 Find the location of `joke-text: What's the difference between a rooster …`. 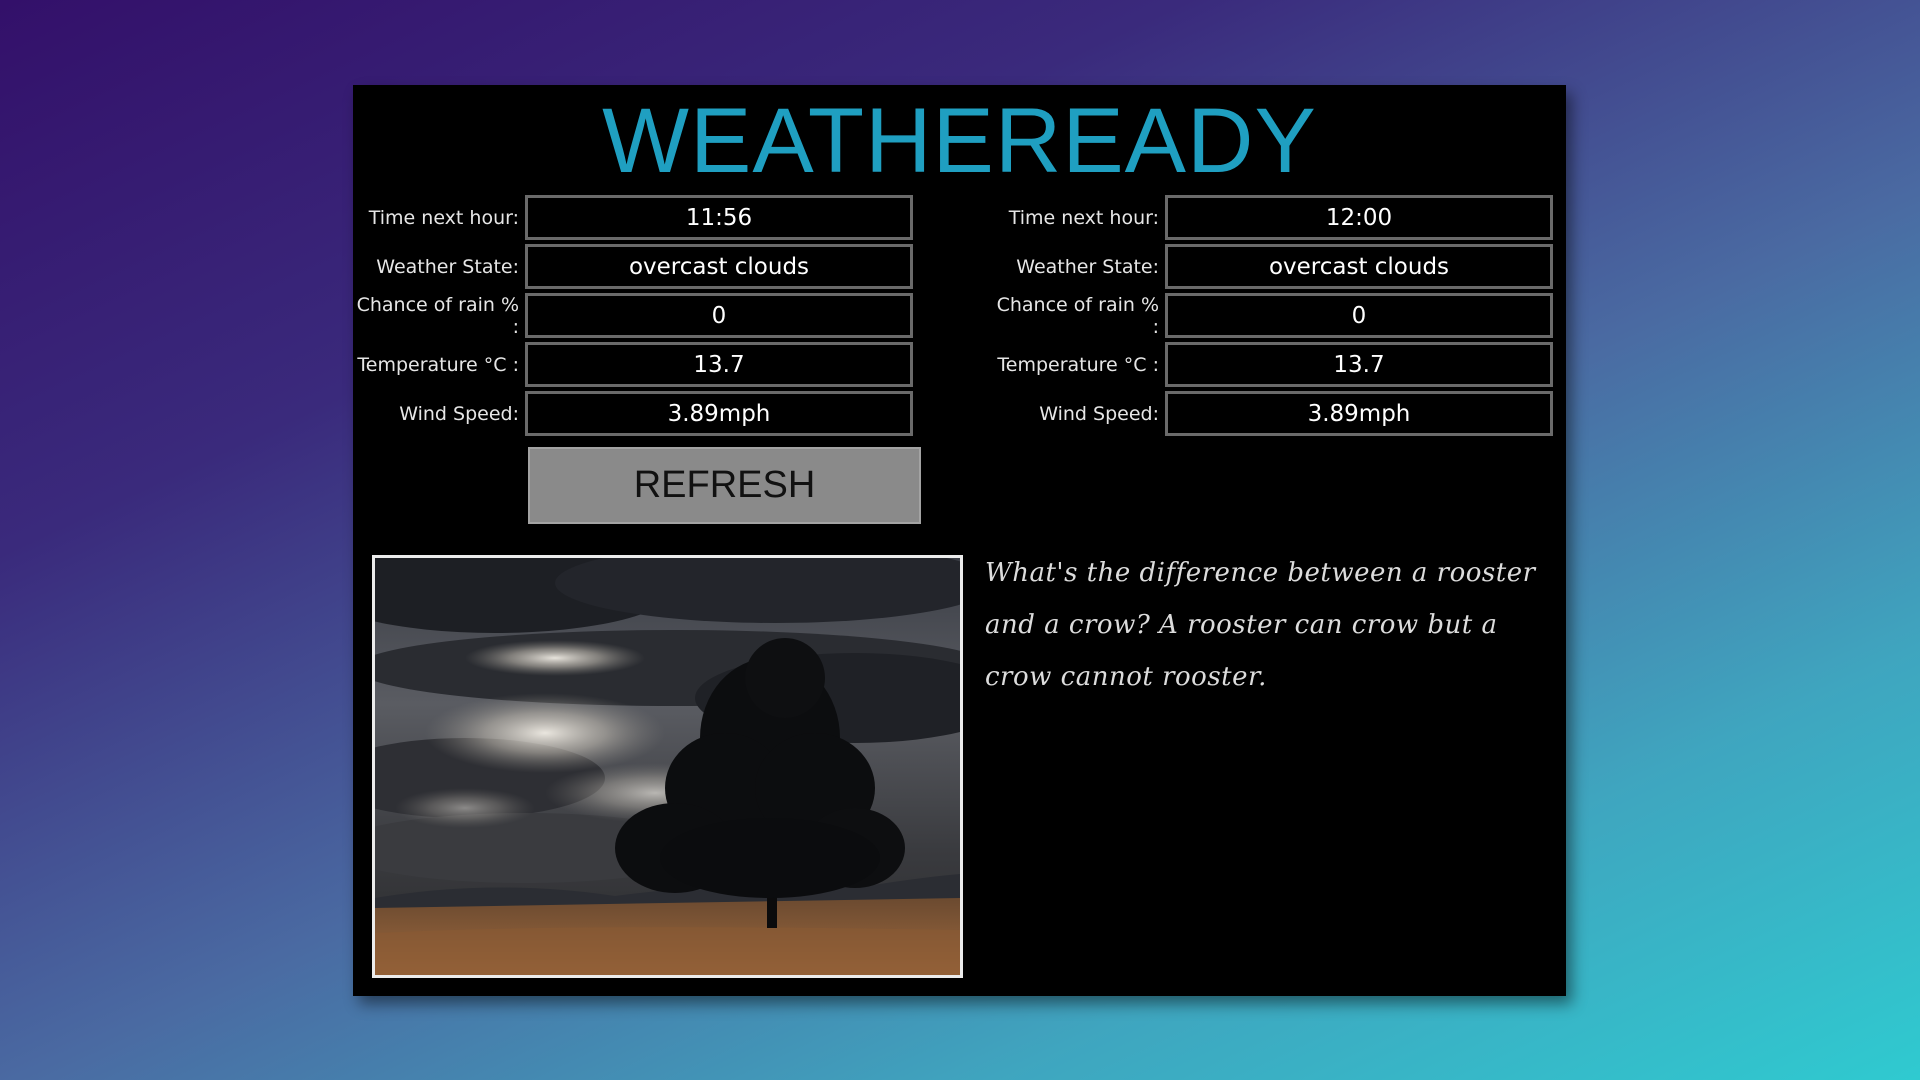

joke-text: What's the difference between a rooster … is located at coordinates (1260, 625).